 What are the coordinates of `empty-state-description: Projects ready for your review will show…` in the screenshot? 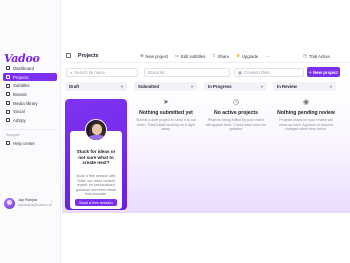 It's located at (306, 125).